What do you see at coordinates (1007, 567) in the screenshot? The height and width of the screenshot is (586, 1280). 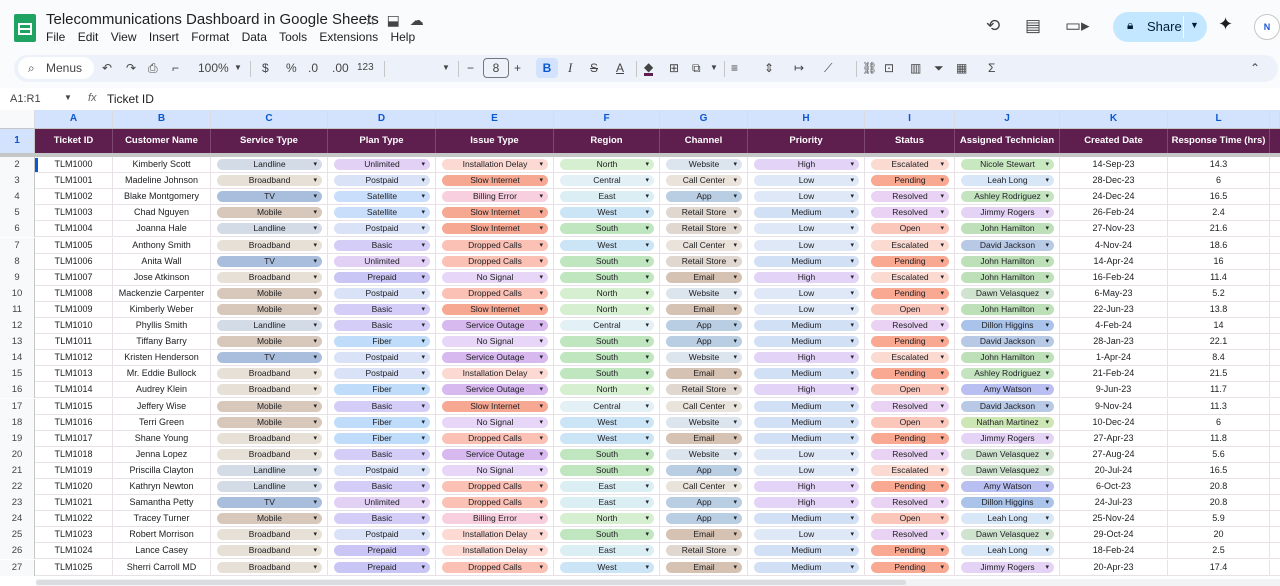 I see `assigned-technician-cell: Jimmy Rogers` at bounding box center [1007, 567].